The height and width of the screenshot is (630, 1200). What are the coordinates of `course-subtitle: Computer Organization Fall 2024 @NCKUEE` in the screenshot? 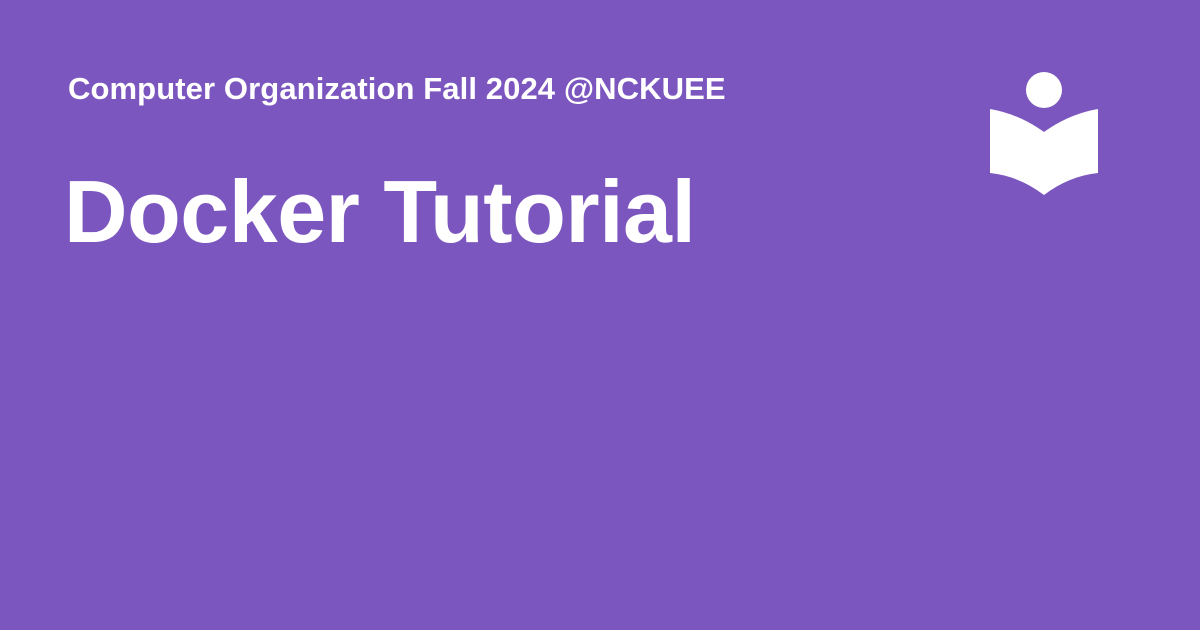 It's located at (397, 88).